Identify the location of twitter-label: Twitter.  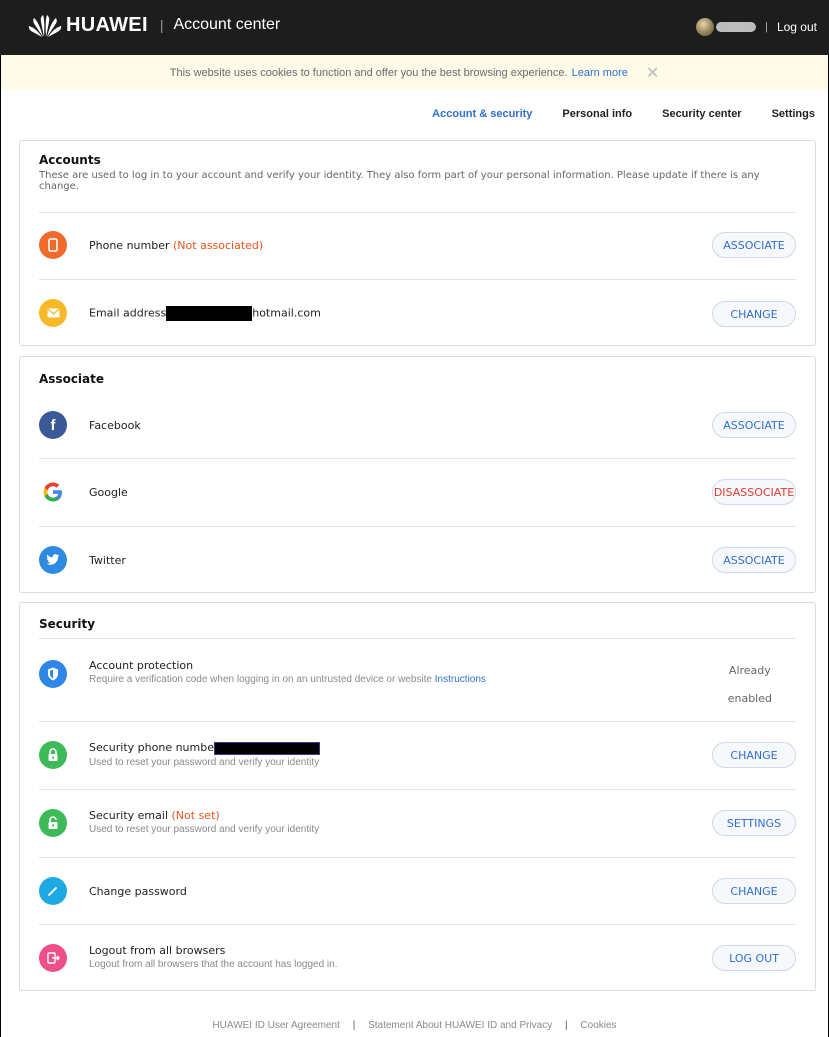
(107, 560).